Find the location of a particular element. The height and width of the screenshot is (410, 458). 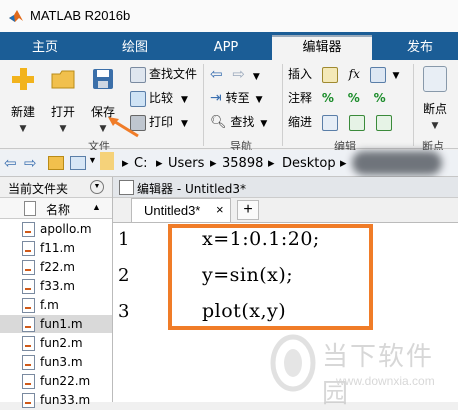

breadcrumb-item: C: is located at coordinates (140, 163).